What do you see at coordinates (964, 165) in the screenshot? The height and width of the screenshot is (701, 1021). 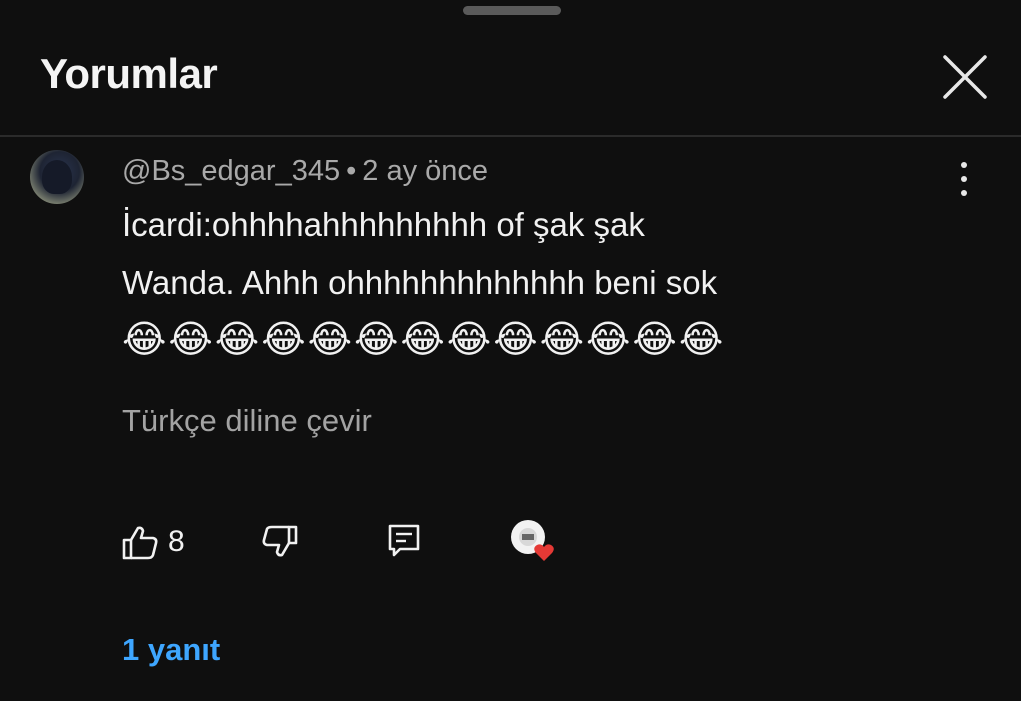 I see `more-vert-icon` at bounding box center [964, 165].